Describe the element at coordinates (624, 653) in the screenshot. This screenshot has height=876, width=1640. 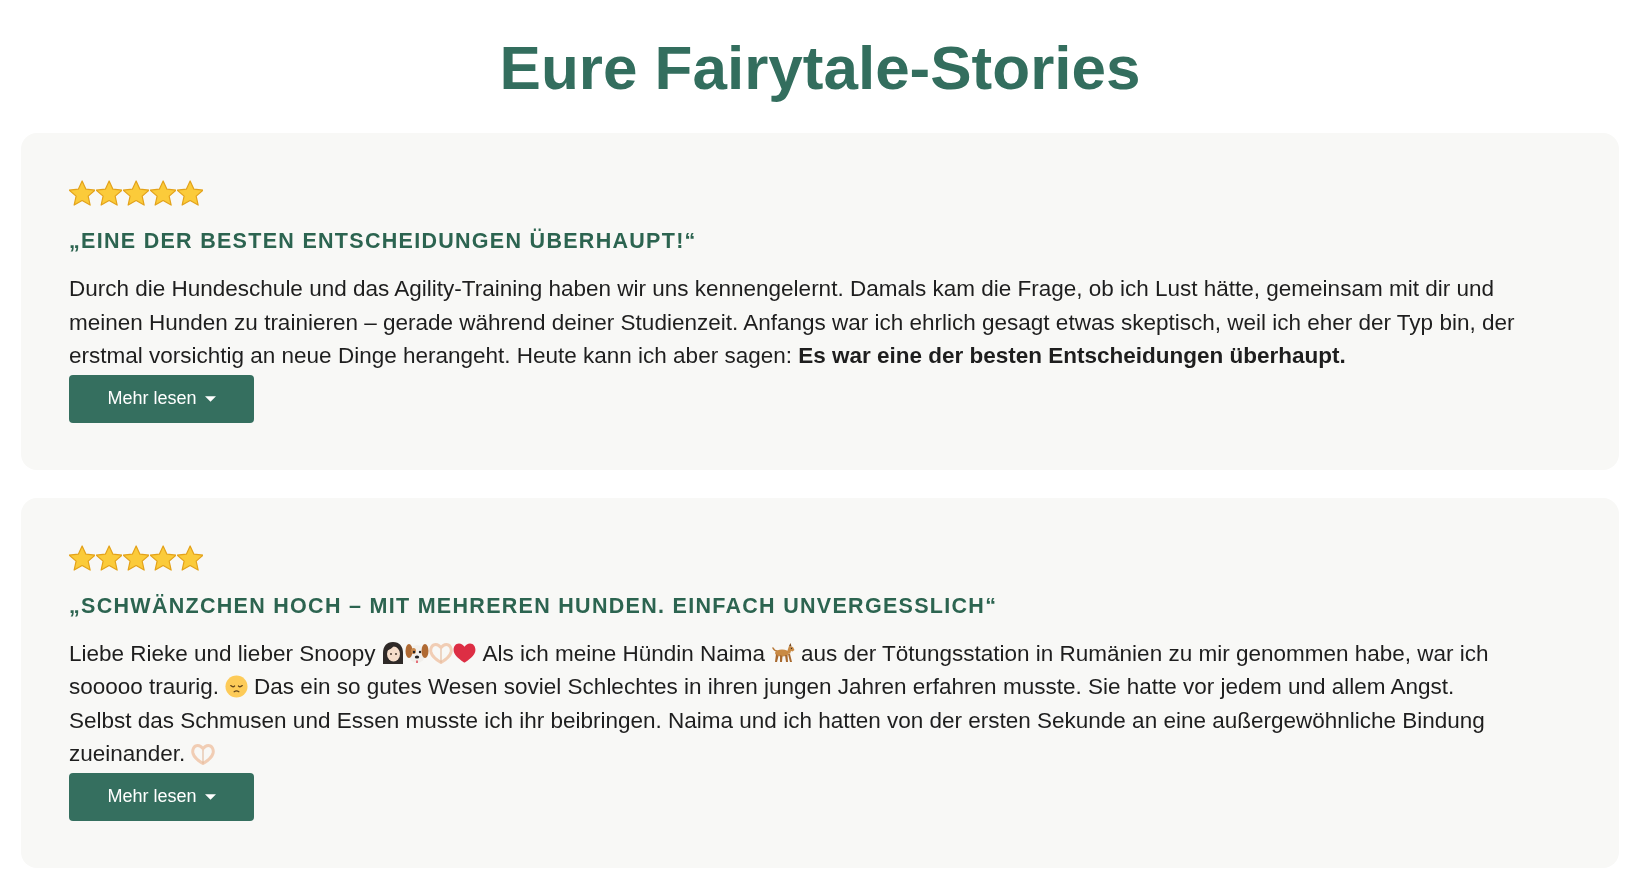
I see `review-text: Als ich meine Hündin Naima` at that location.